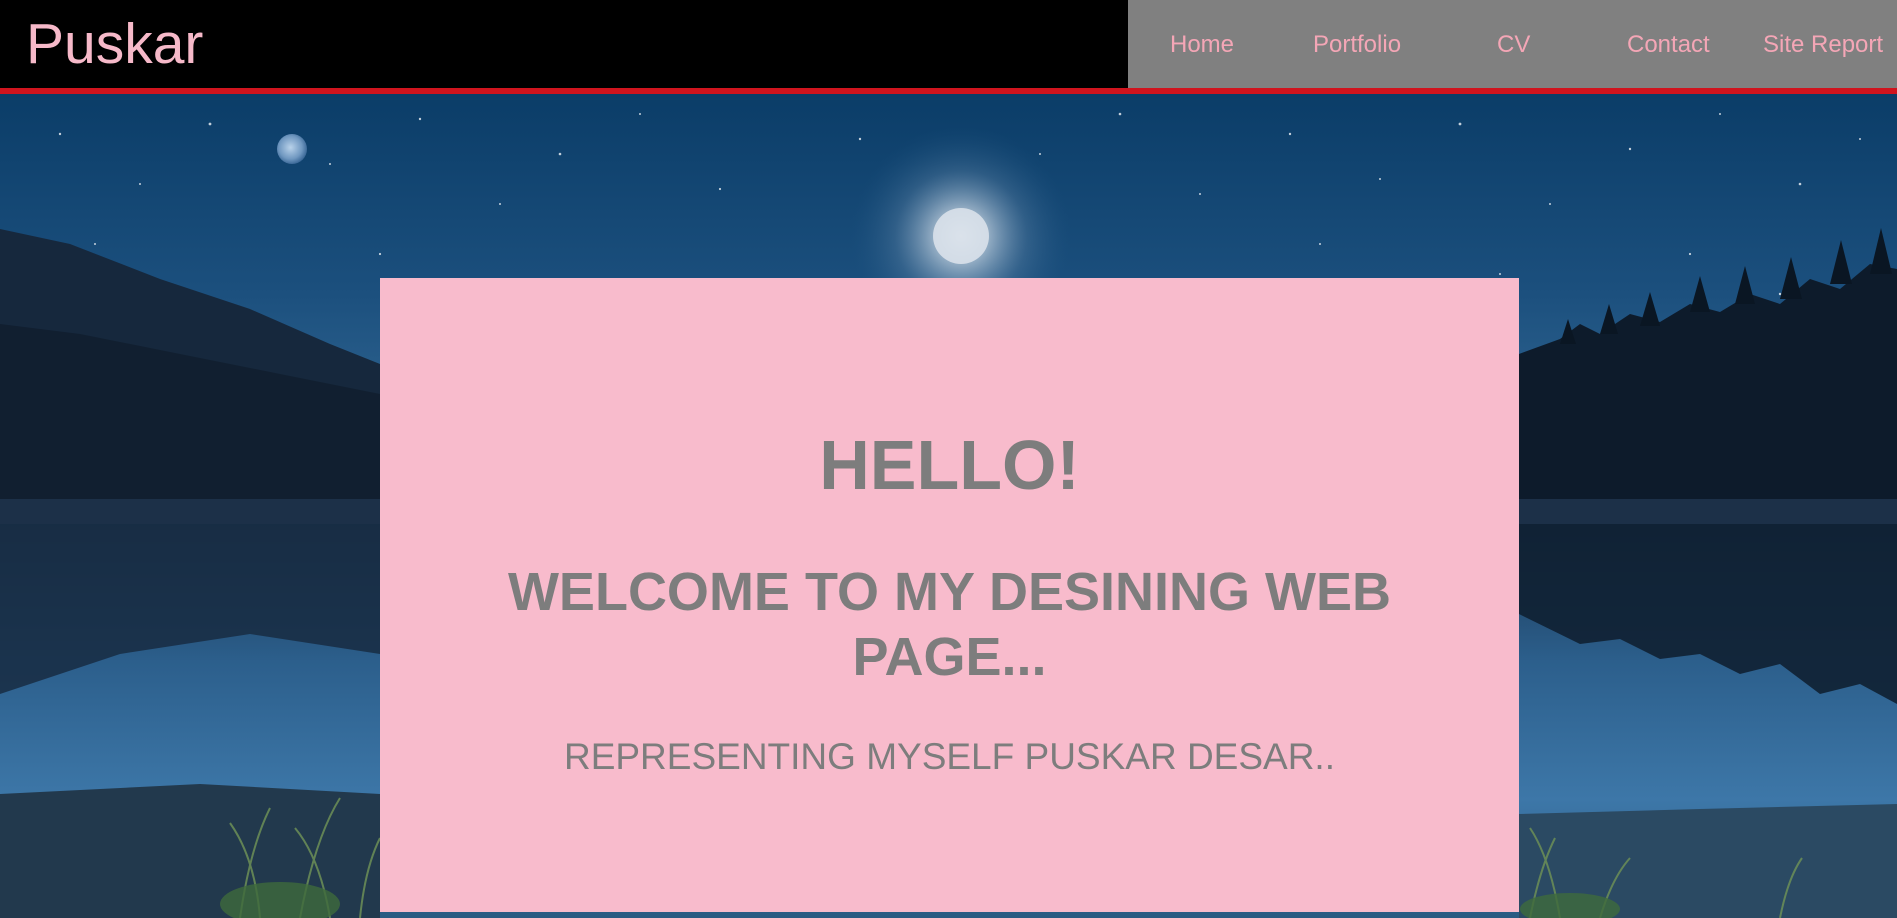  Describe the element at coordinates (949, 592) in the screenshot. I see `hero-subtitle-line-1: WELCOME TO MY DESINING WEB` at that location.